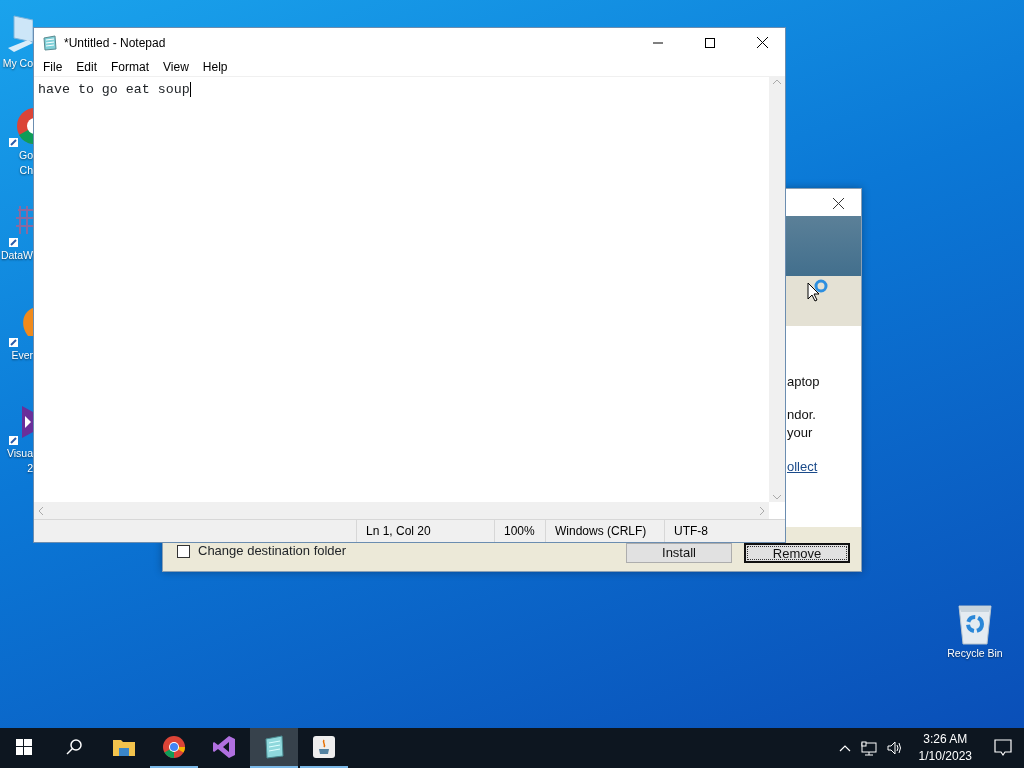 This screenshot has height=768, width=1024. What do you see at coordinates (945, 739) in the screenshot?
I see `clock-time: 3:26 AM` at bounding box center [945, 739].